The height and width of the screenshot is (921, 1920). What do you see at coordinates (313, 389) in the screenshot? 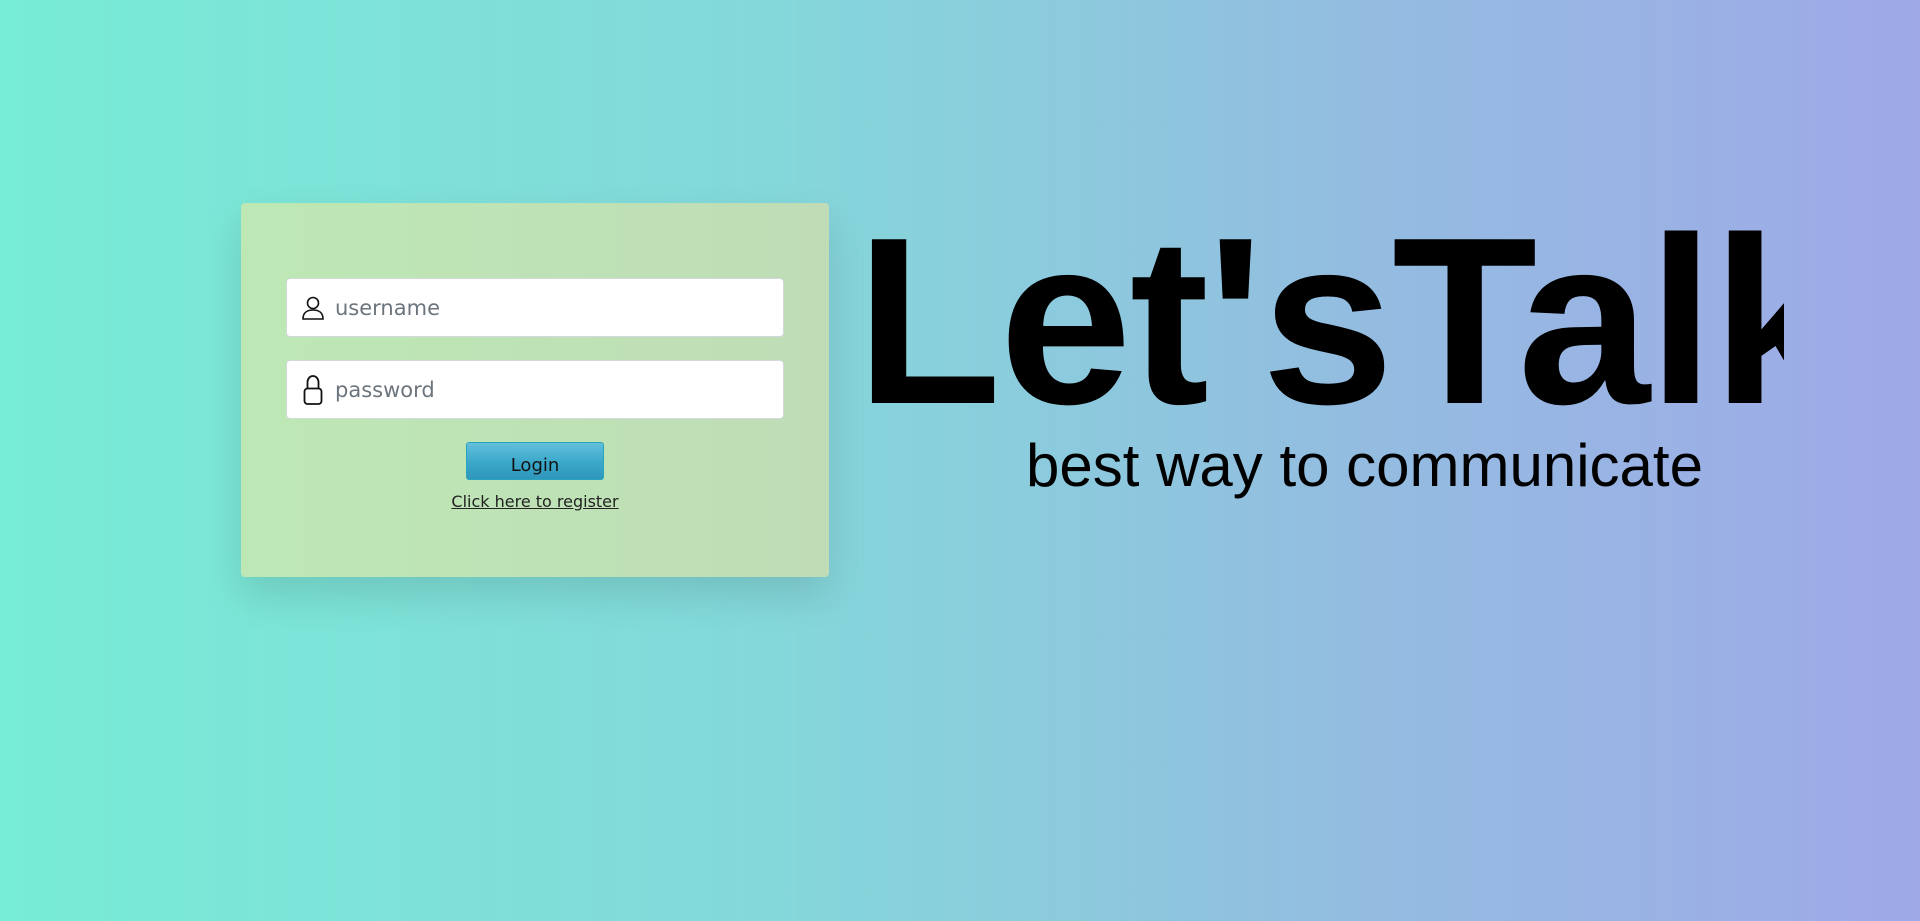
I see `lock-icon` at bounding box center [313, 389].